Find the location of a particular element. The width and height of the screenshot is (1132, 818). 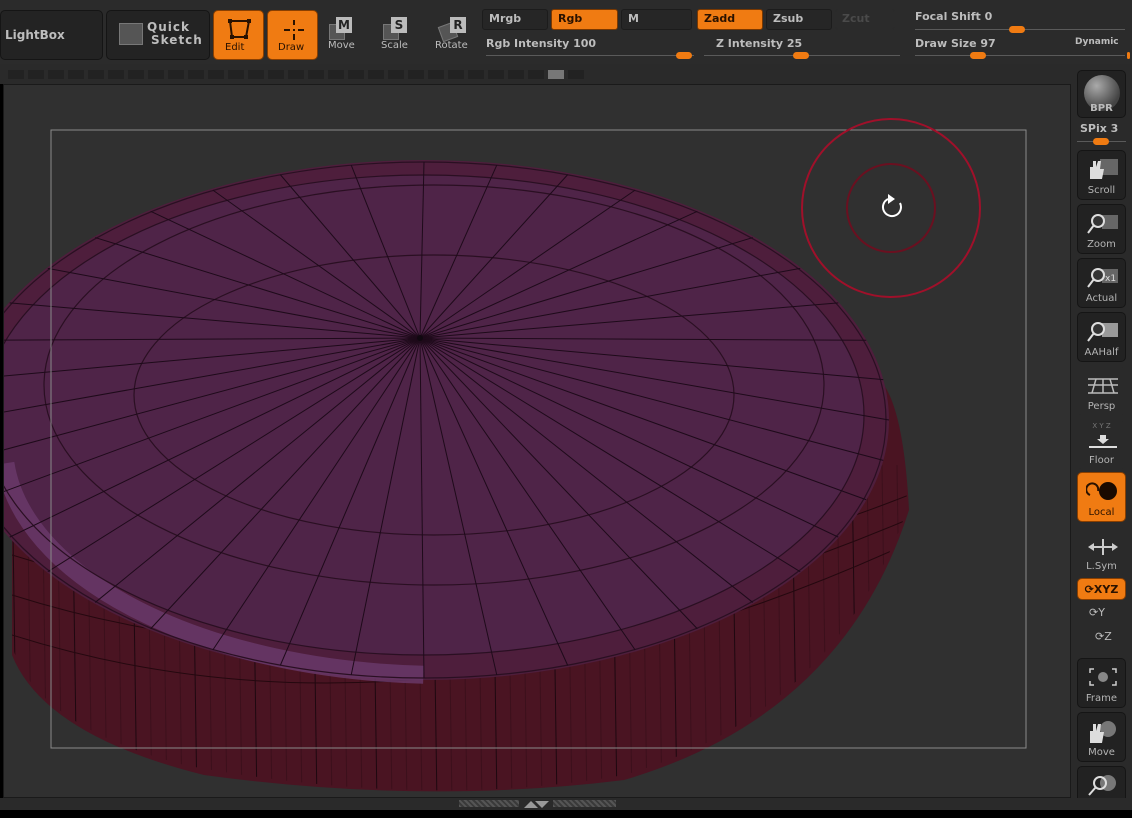

local-button: Local is located at coordinates (1101, 497).